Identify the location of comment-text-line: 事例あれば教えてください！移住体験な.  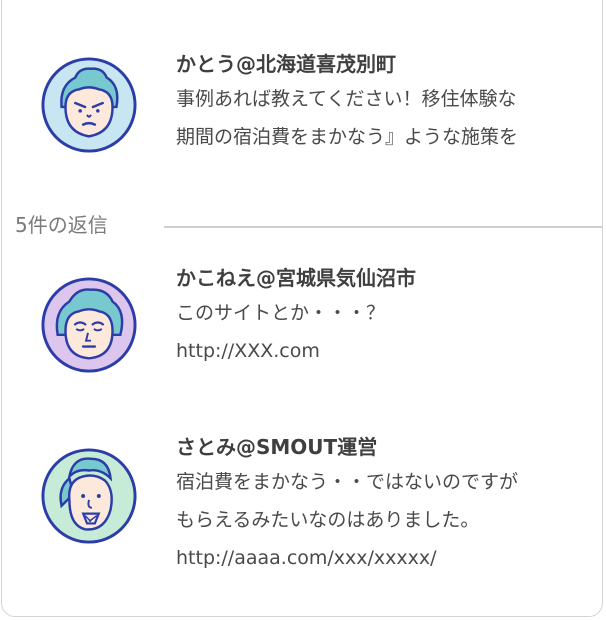
(346, 99).